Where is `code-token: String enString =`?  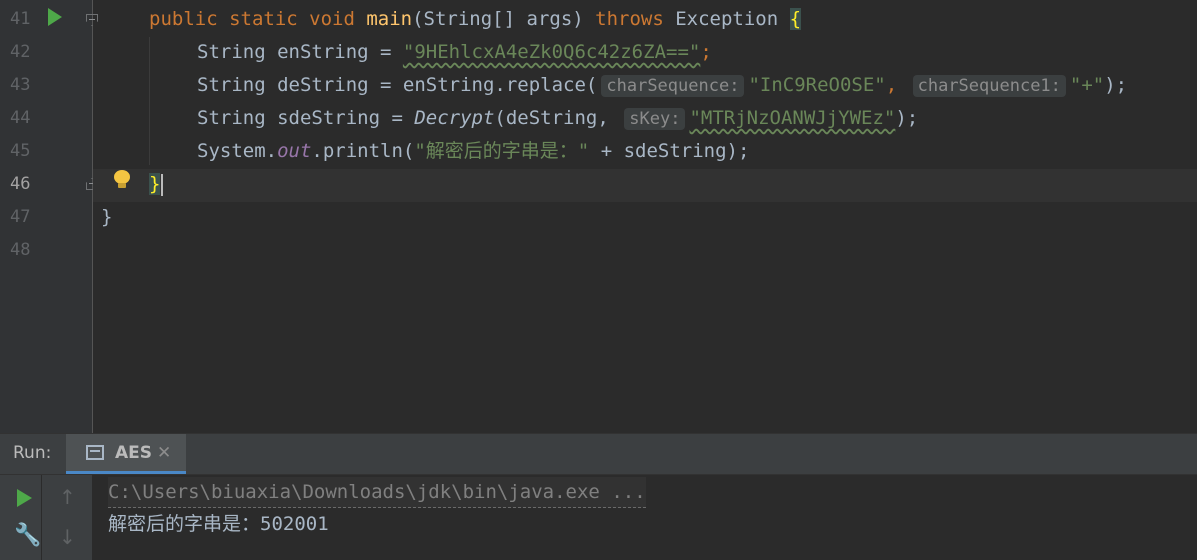 code-token: String enString = is located at coordinates (300, 52).